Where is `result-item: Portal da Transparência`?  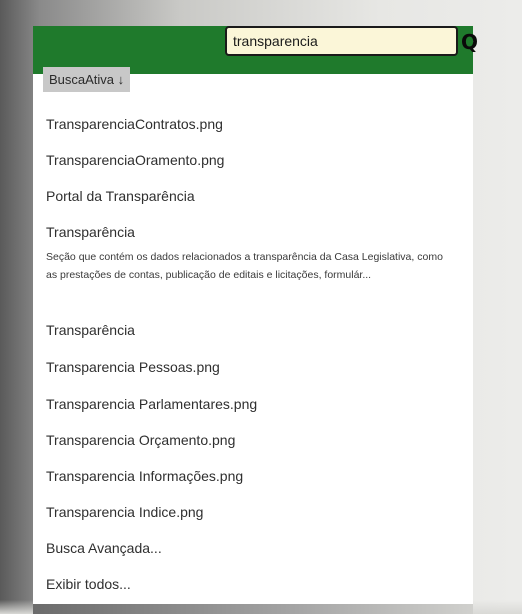 result-item: Portal da Transparência is located at coordinates (120, 196).